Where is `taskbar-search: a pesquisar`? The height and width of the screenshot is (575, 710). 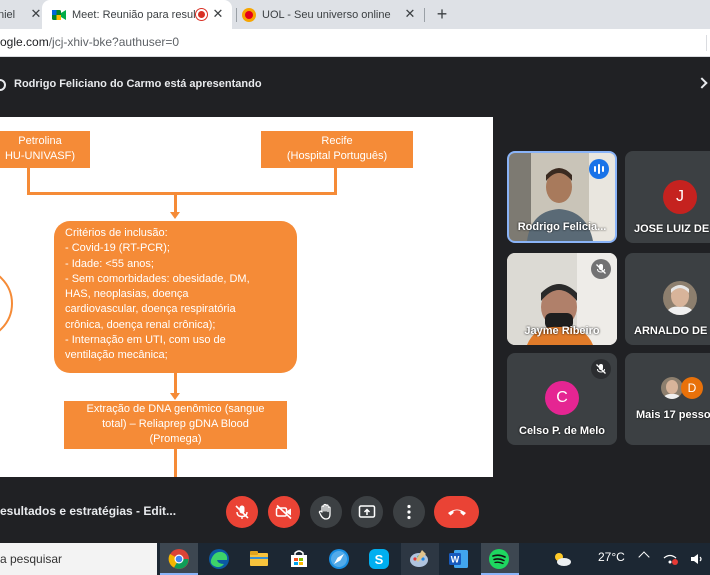 taskbar-search: a pesquisar is located at coordinates (78, 559).